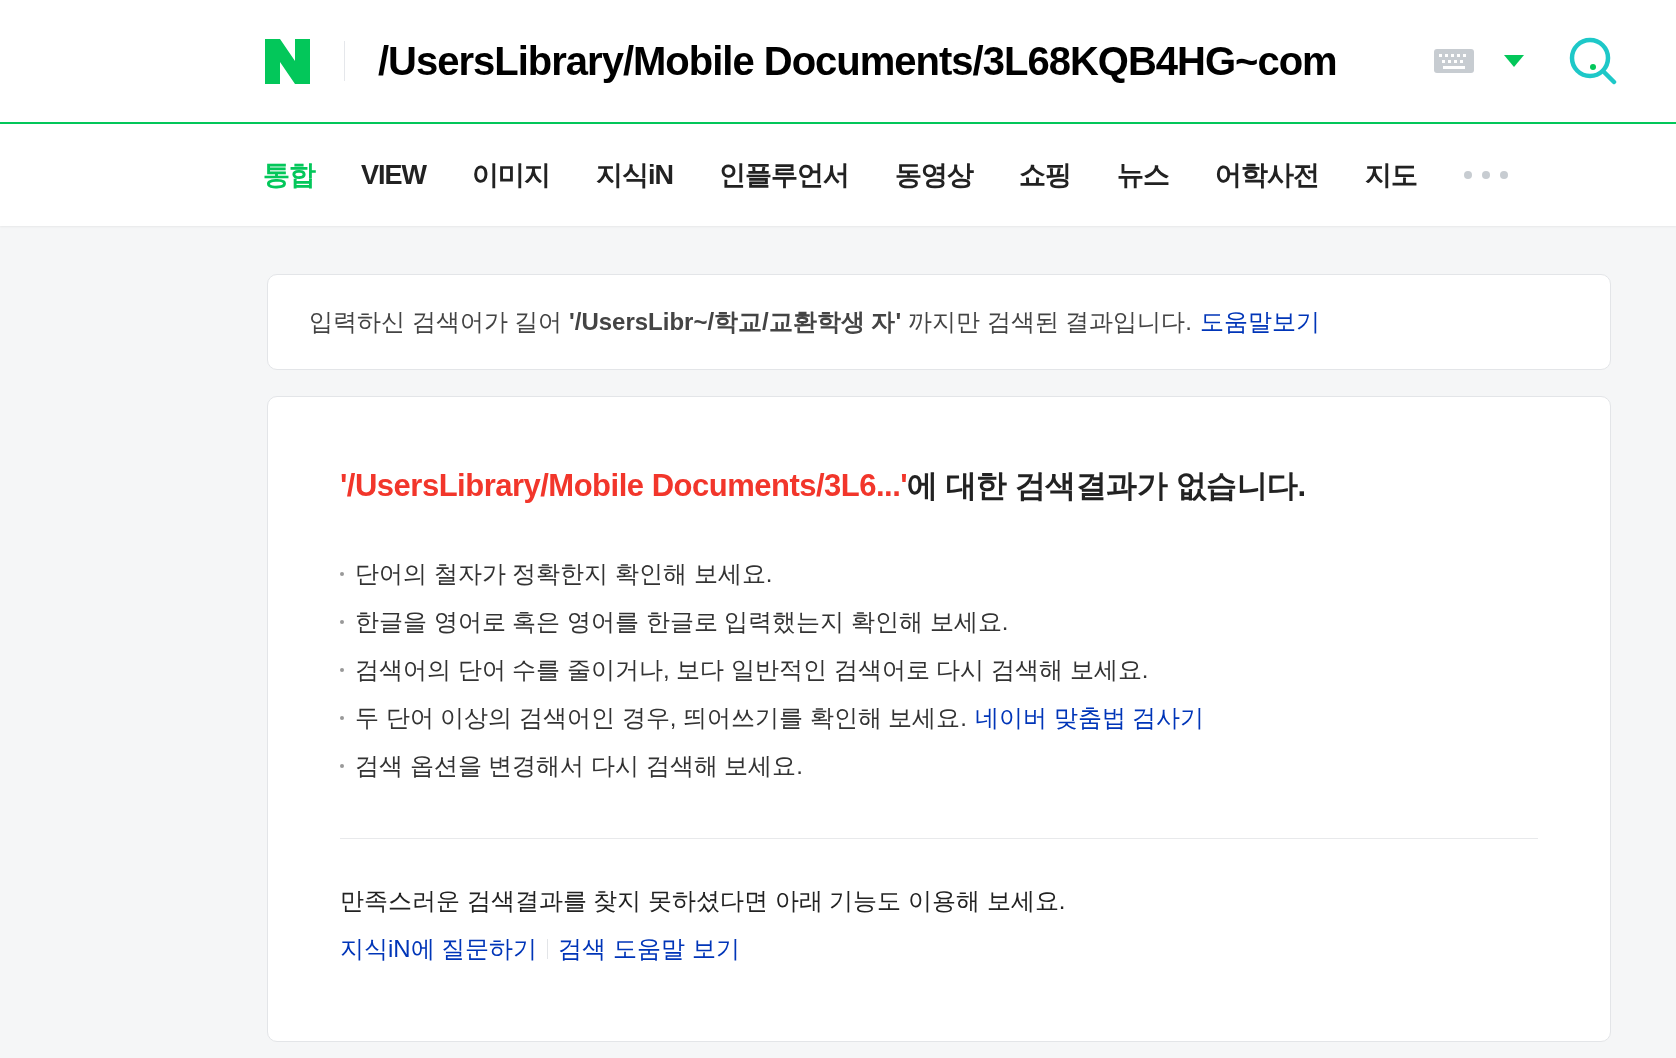 This screenshot has width=1676, height=1058. I want to click on footer-link: 검색 도움말 보기, so click(649, 948).